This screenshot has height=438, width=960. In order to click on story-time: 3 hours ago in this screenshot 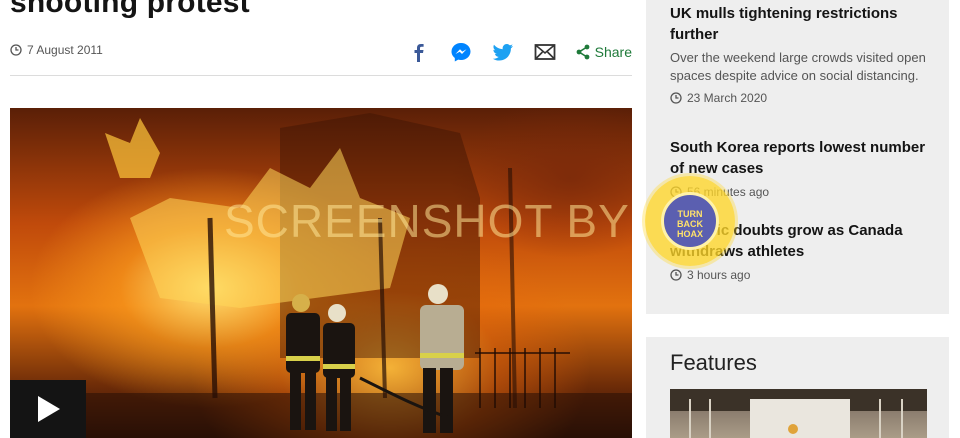, I will do `click(805, 275)`.